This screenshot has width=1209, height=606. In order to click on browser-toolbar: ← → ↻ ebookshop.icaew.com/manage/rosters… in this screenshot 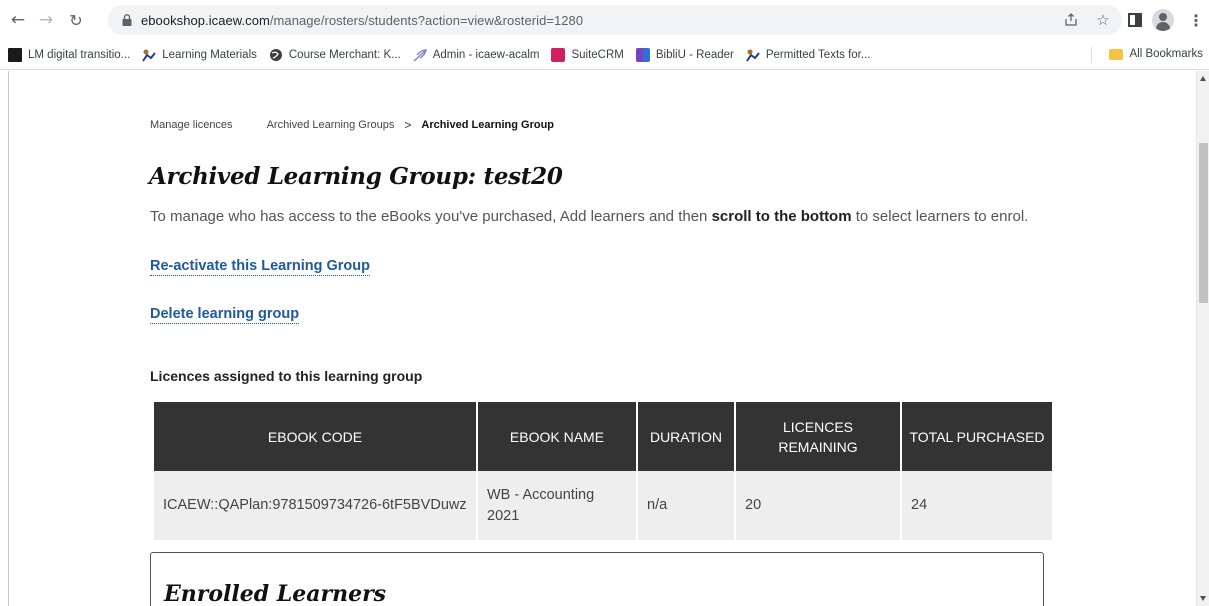, I will do `click(604, 20)`.